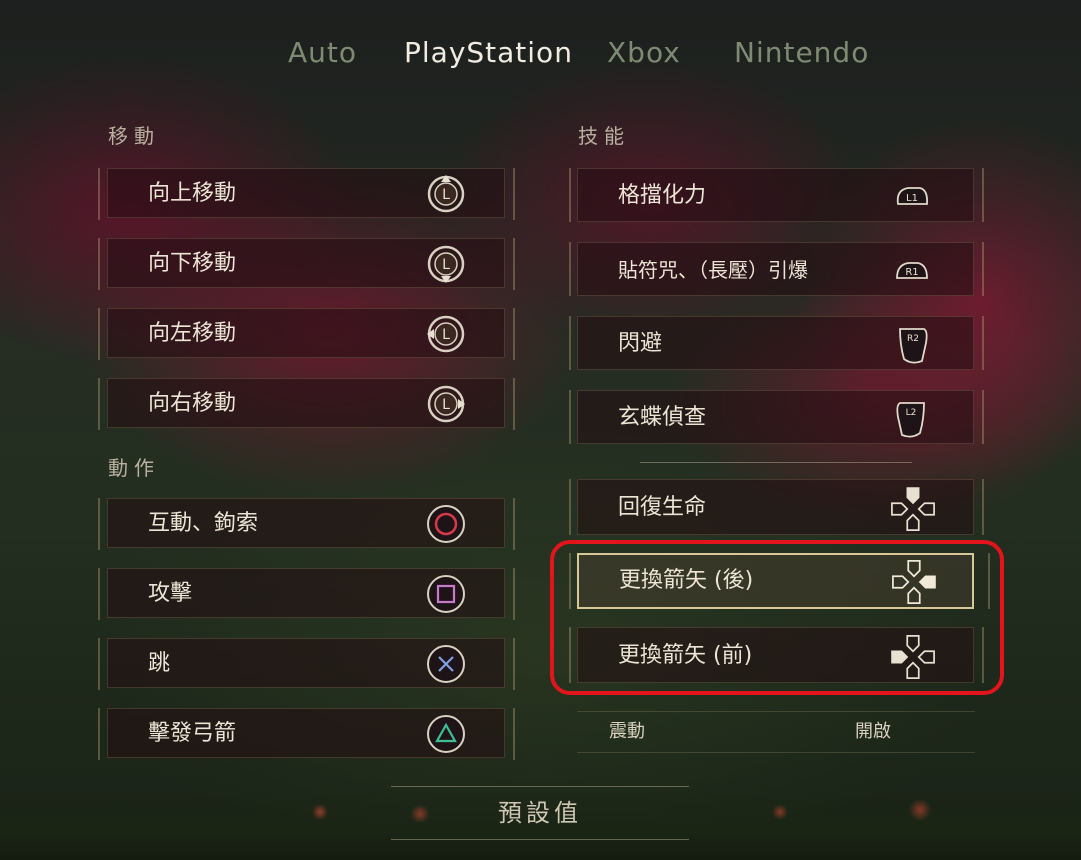 The width and height of the screenshot is (1081, 860). I want to click on button-glyph: L2, so click(911, 413).